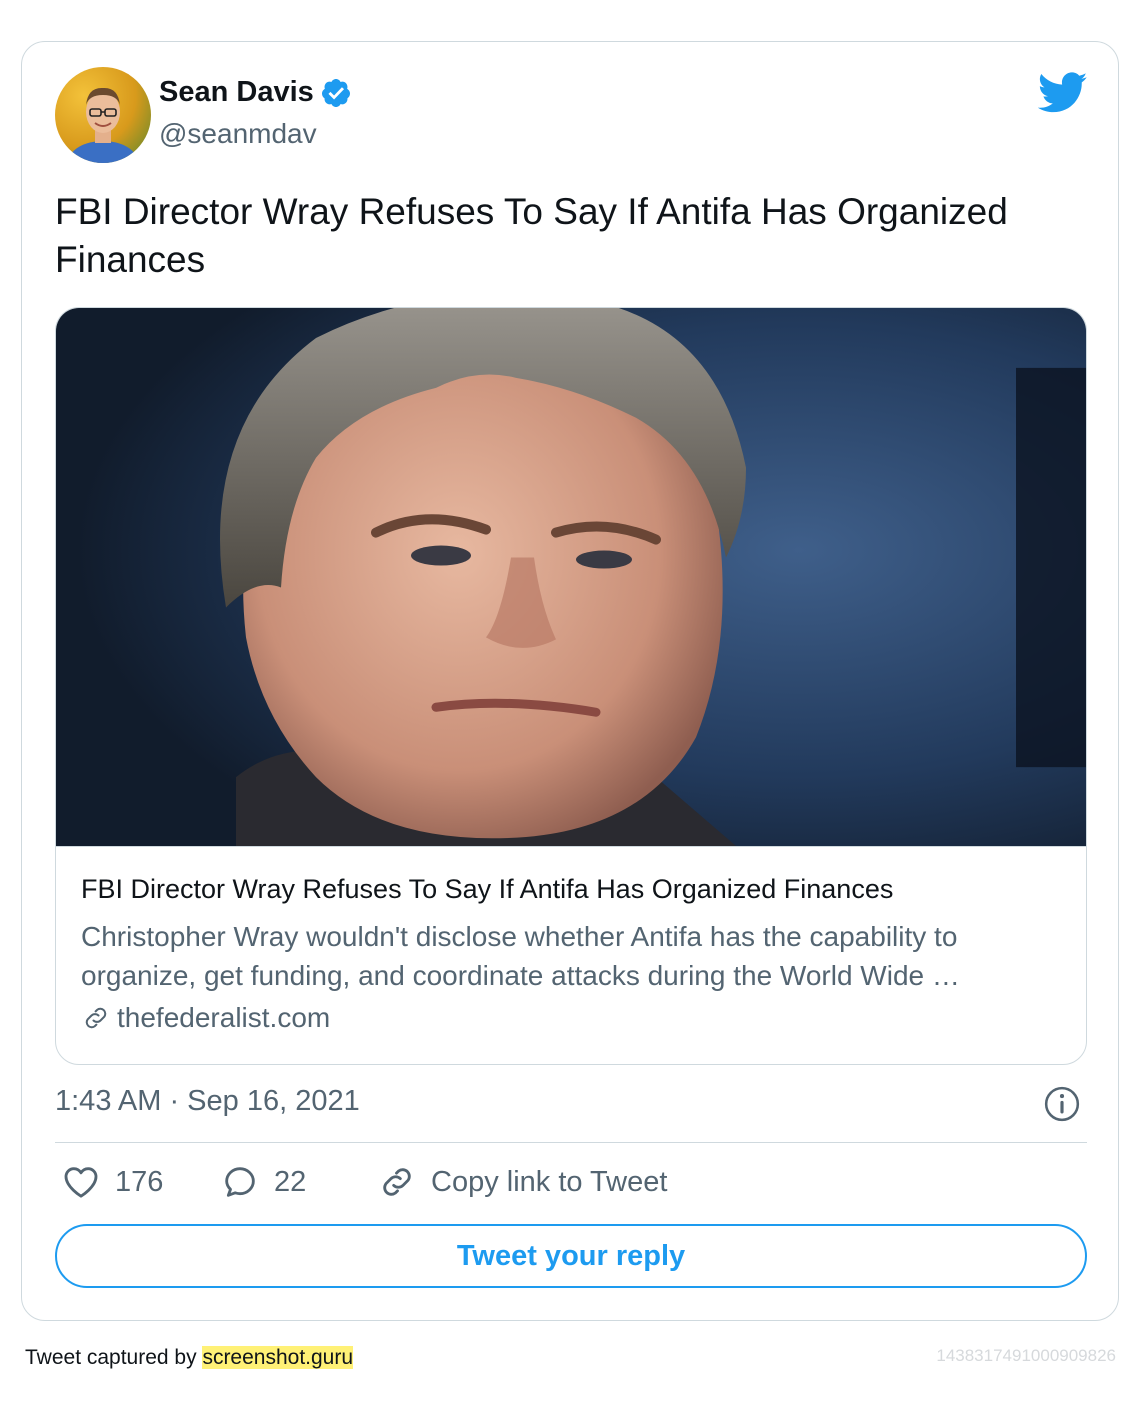 Image resolution: width=1140 pixels, height=1414 pixels. I want to click on verified-badge-icon, so click(335, 92).